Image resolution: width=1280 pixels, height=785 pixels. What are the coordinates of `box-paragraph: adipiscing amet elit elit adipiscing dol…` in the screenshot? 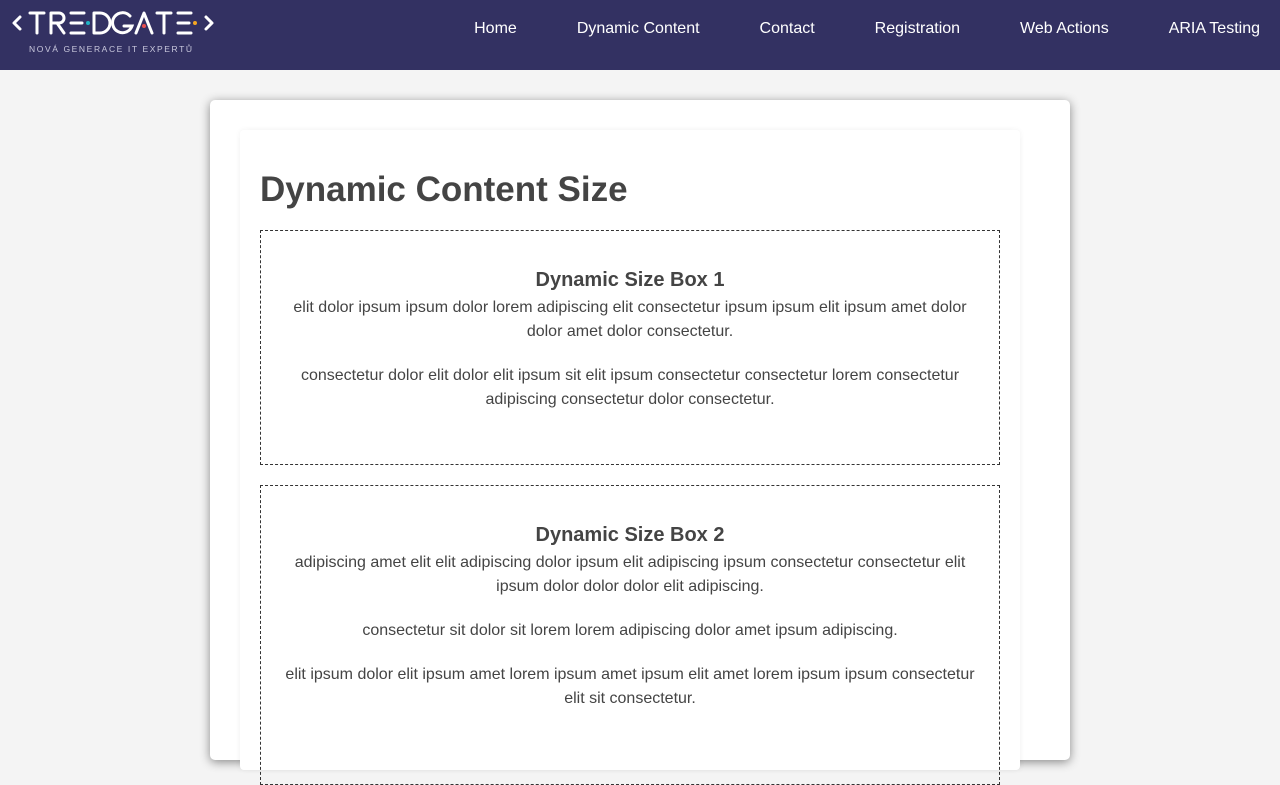 It's located at (630, 574).